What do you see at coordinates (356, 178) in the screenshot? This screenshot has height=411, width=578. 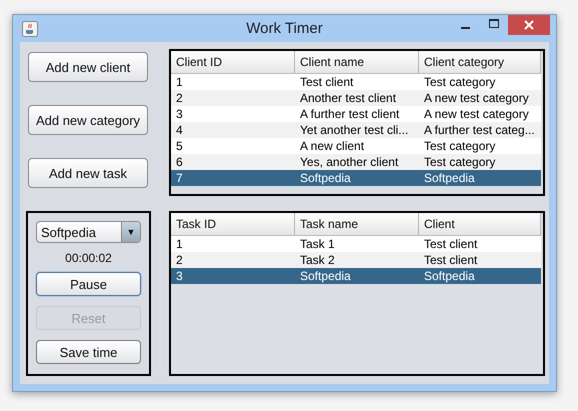 I see `selected-table-row: 7 Softpedia Softpedia` at bounding box center [356, 178].